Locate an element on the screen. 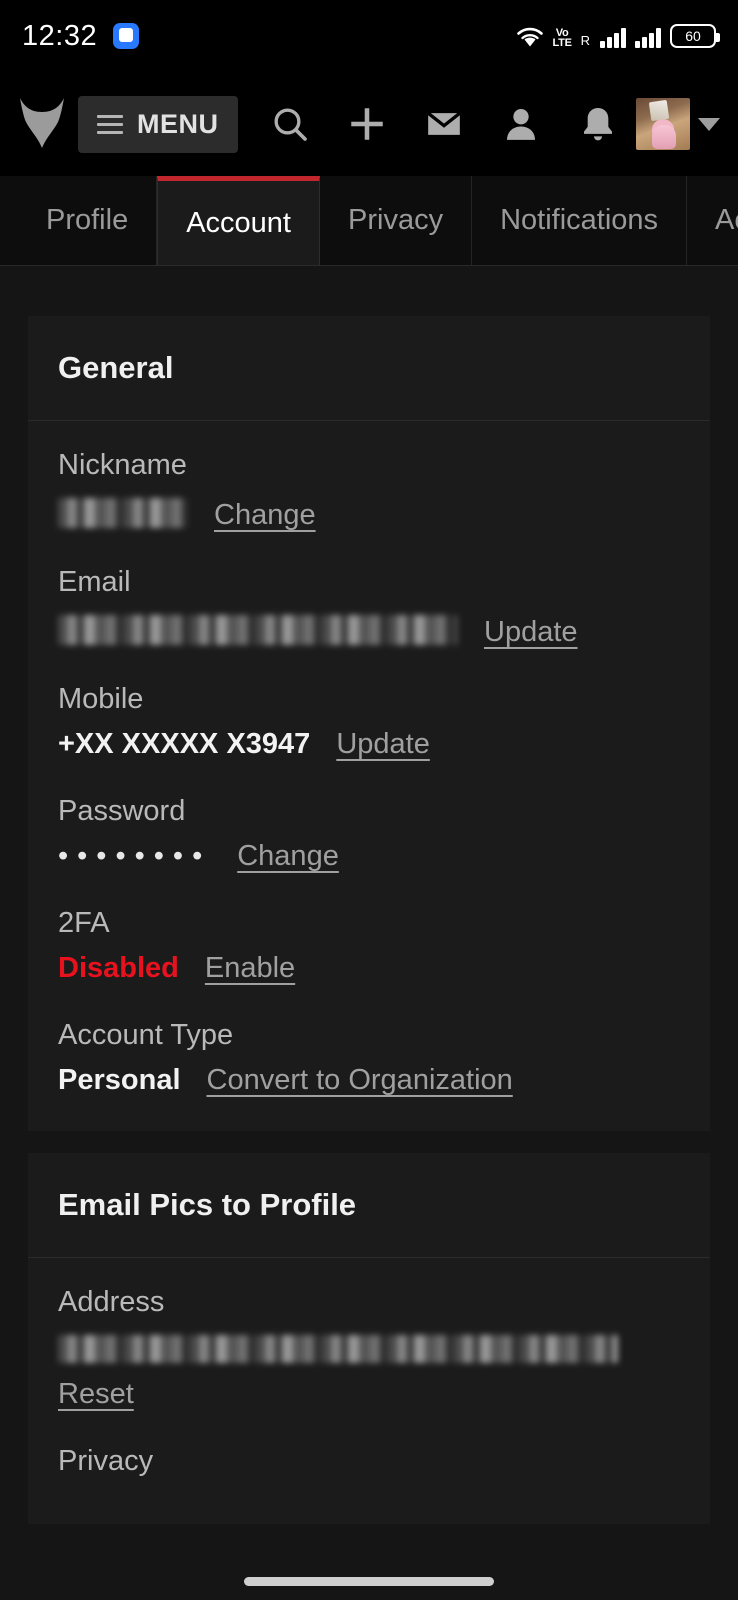 This screenshot has height=1600, width=738. tab-account: Account is located at coordinates (238, 220).